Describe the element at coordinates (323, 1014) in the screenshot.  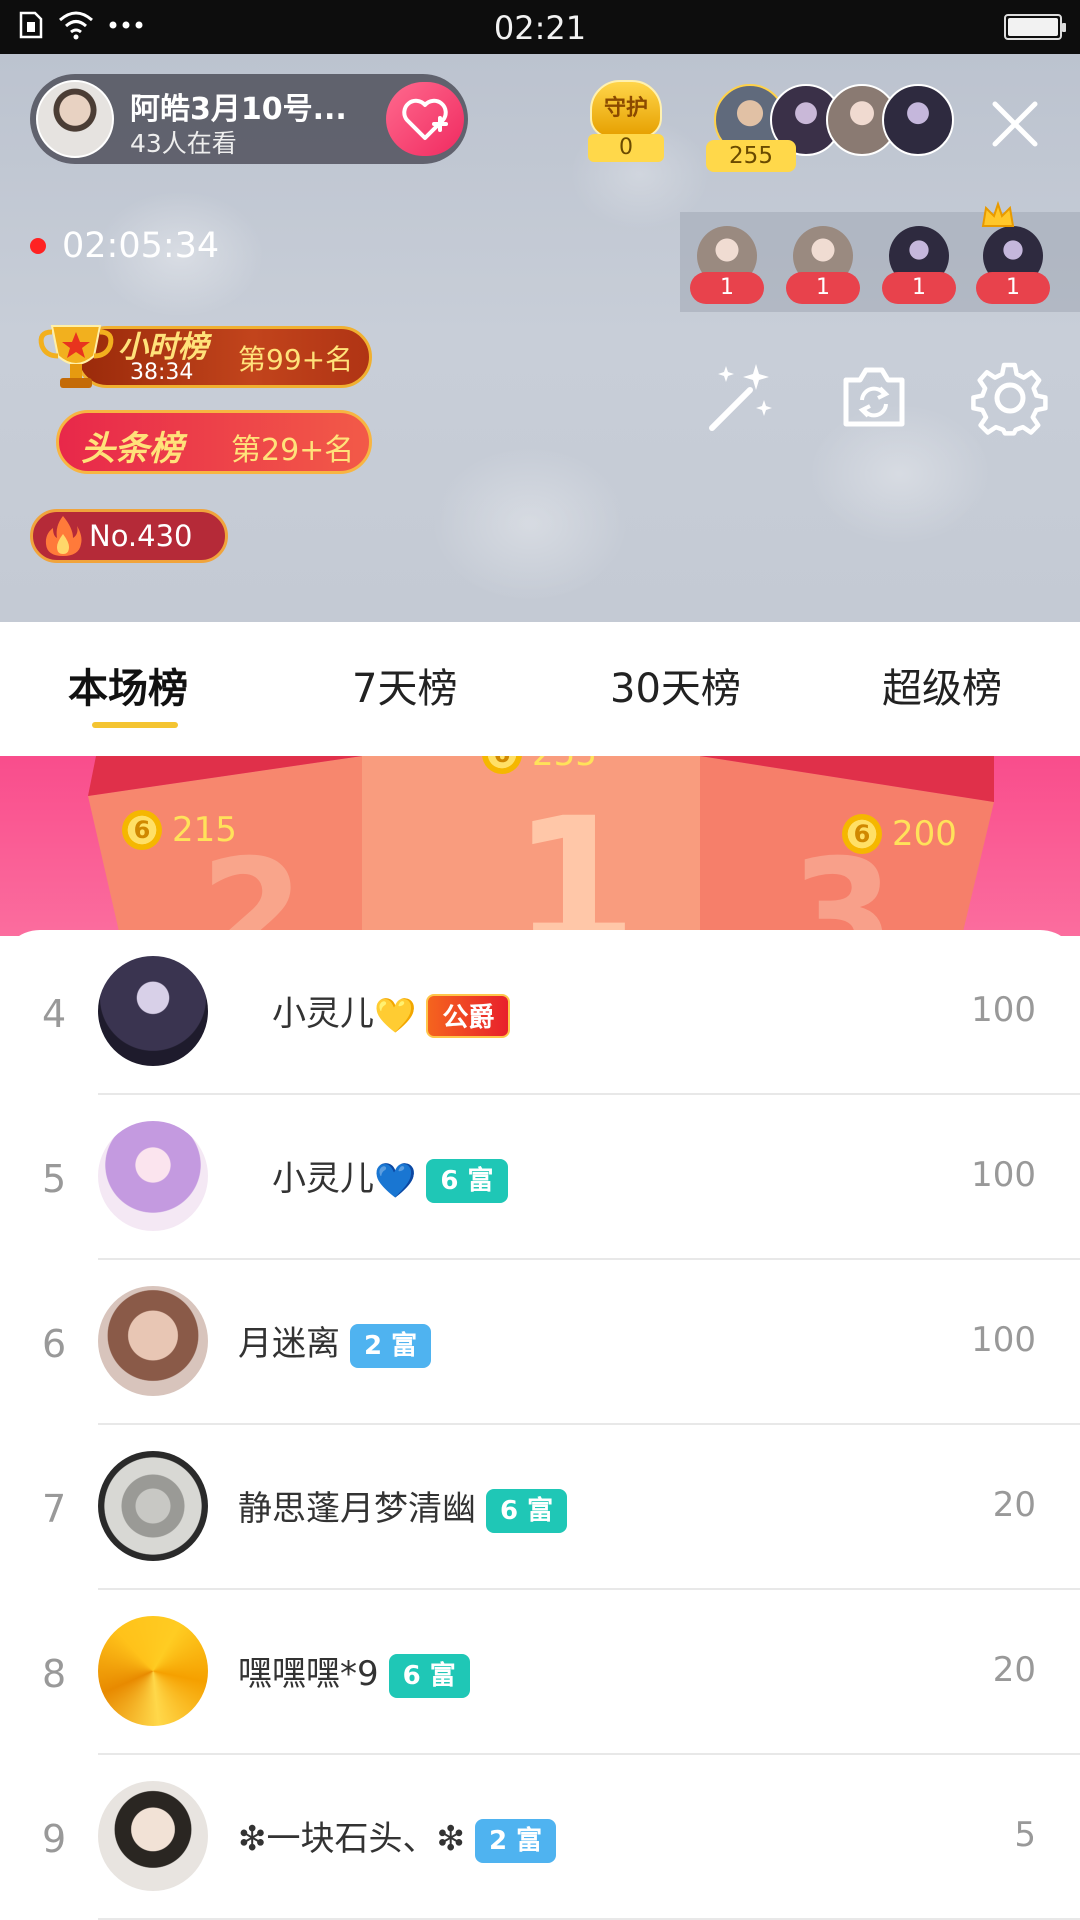
I see `user-name-text: 小灵儿` at that location.